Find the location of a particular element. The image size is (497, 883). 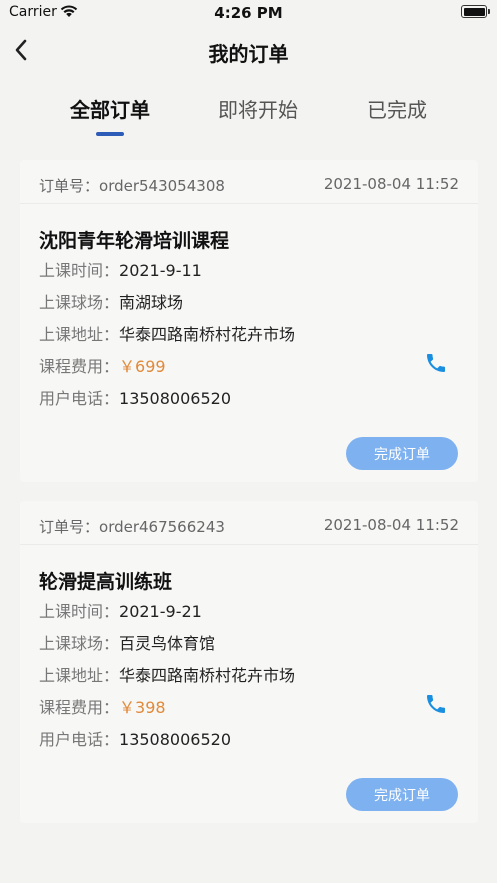

fee-row: 课程费用：￥699 is located at coordinates (102, 365).